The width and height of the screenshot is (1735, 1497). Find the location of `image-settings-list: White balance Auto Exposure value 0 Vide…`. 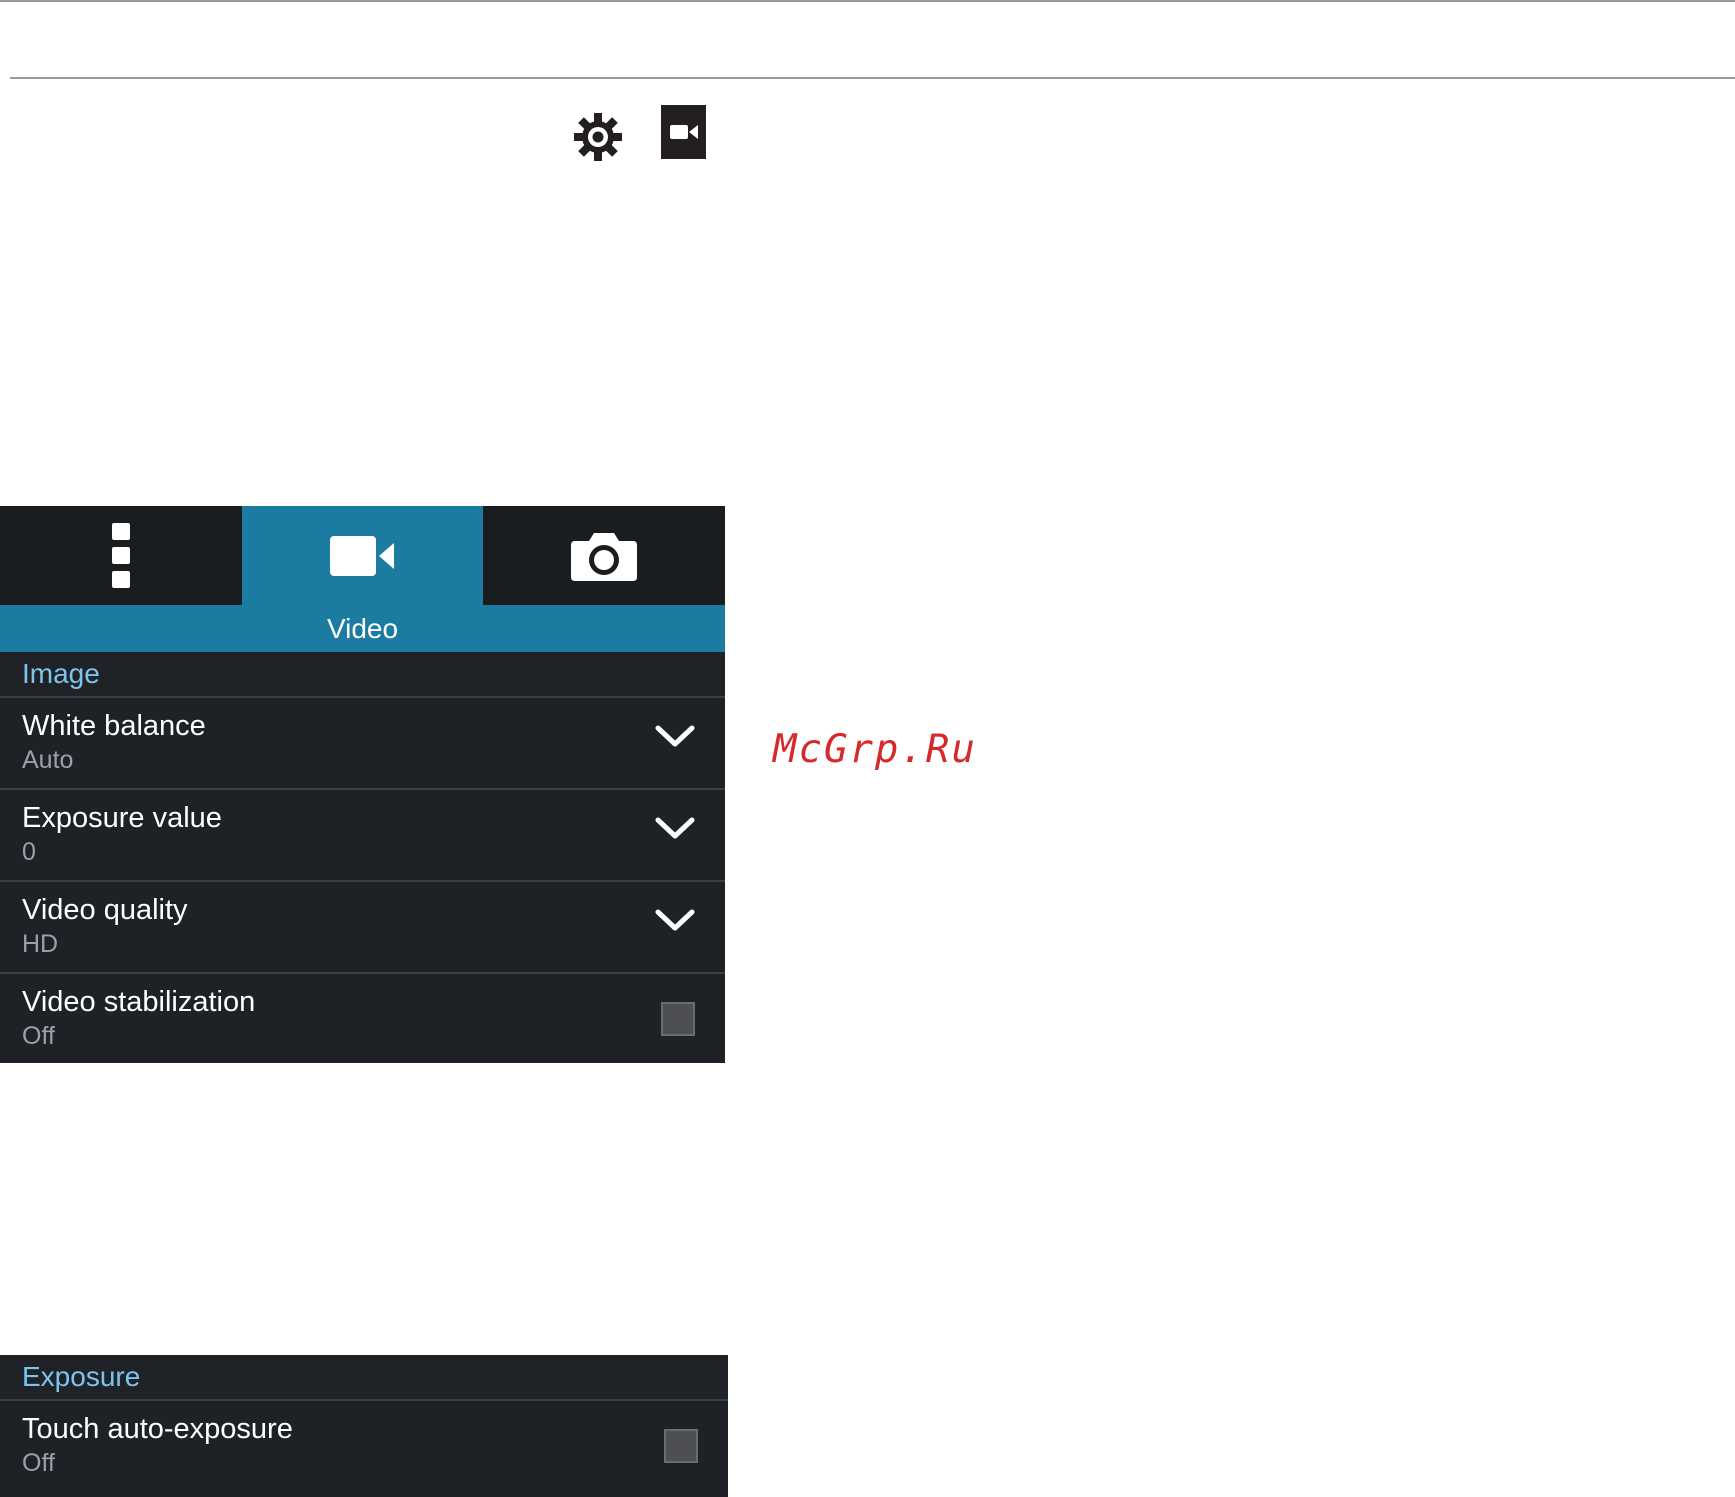

image-settings-list: White balance Auto Exposure value 0 Vide… is located at coordinates (362, 881).